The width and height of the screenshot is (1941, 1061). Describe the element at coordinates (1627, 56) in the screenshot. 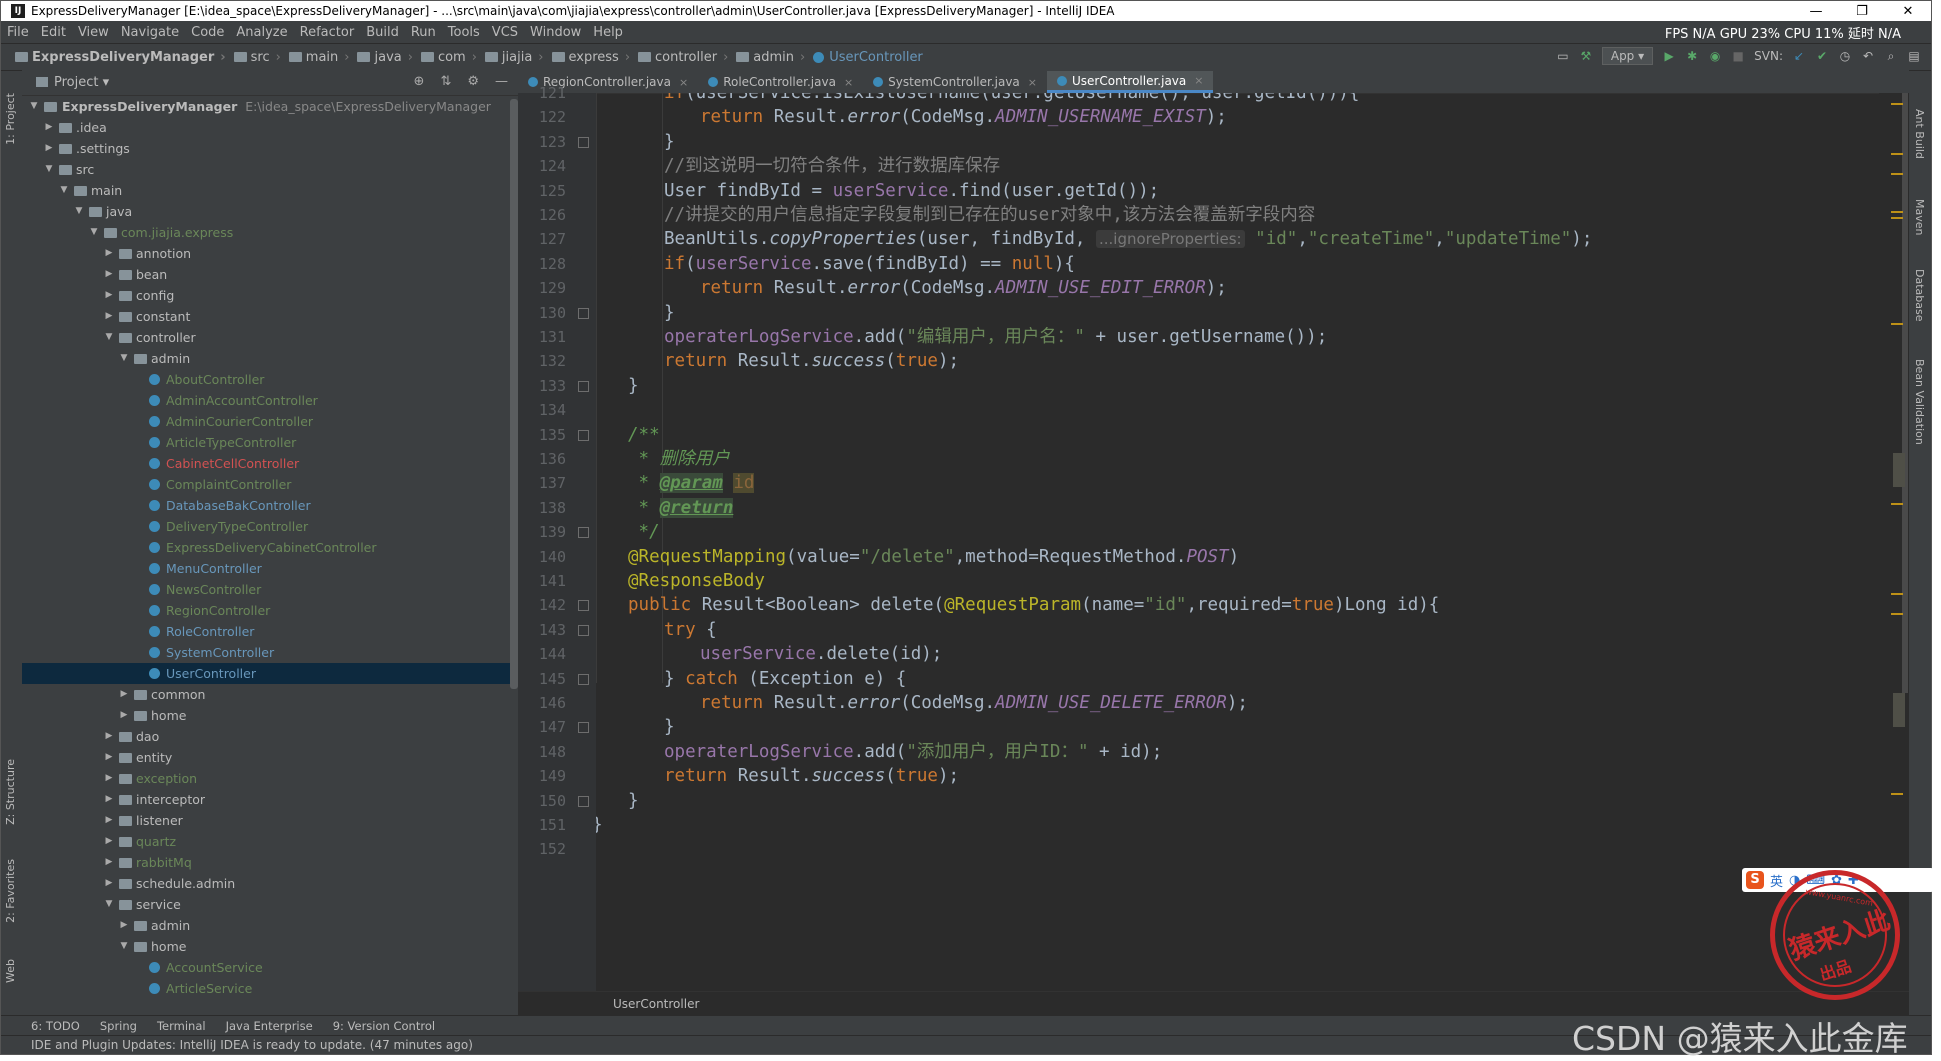

I see `run-configuration-select: App ▾` at that location.